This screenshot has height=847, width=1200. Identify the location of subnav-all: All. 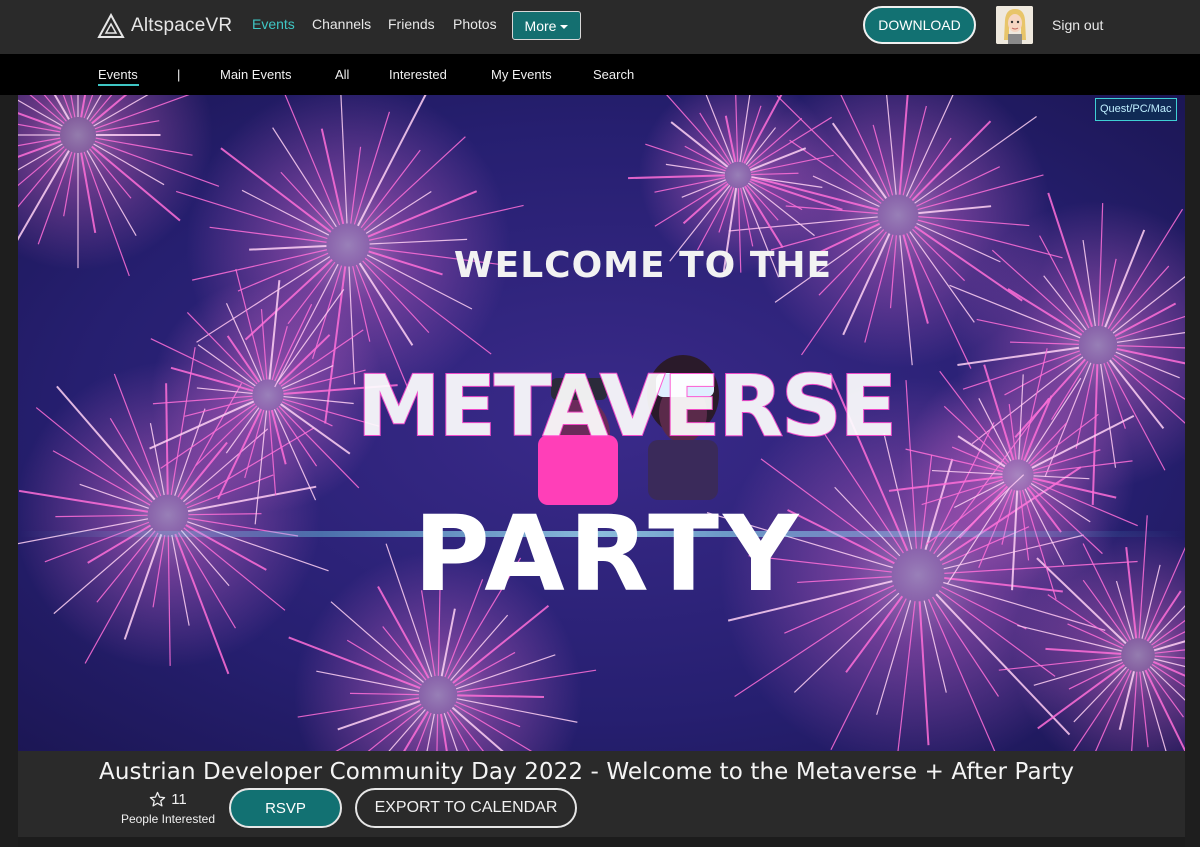
(342, 74).